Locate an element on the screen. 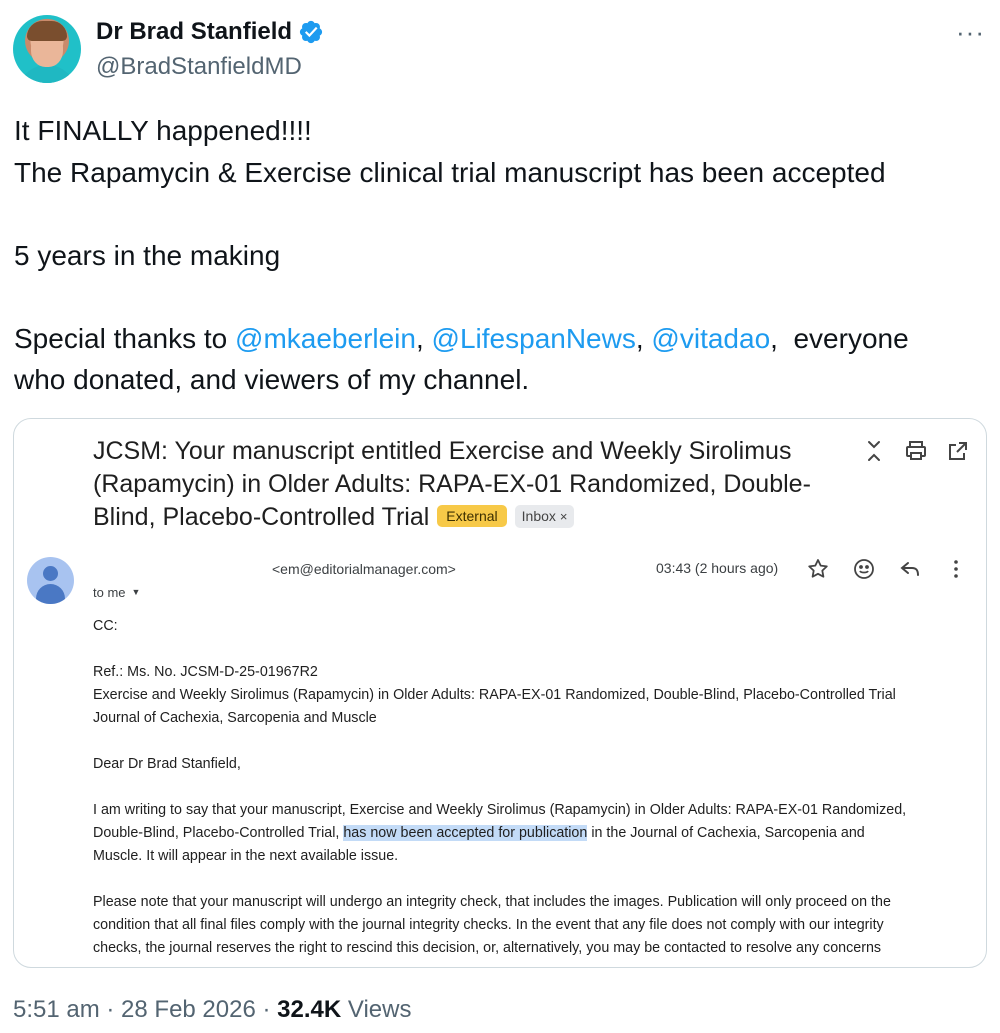 Image resolution: width=1000 pixels, height=1033 pixels. remove-label-icon: × is located at coordinates (563, 516).